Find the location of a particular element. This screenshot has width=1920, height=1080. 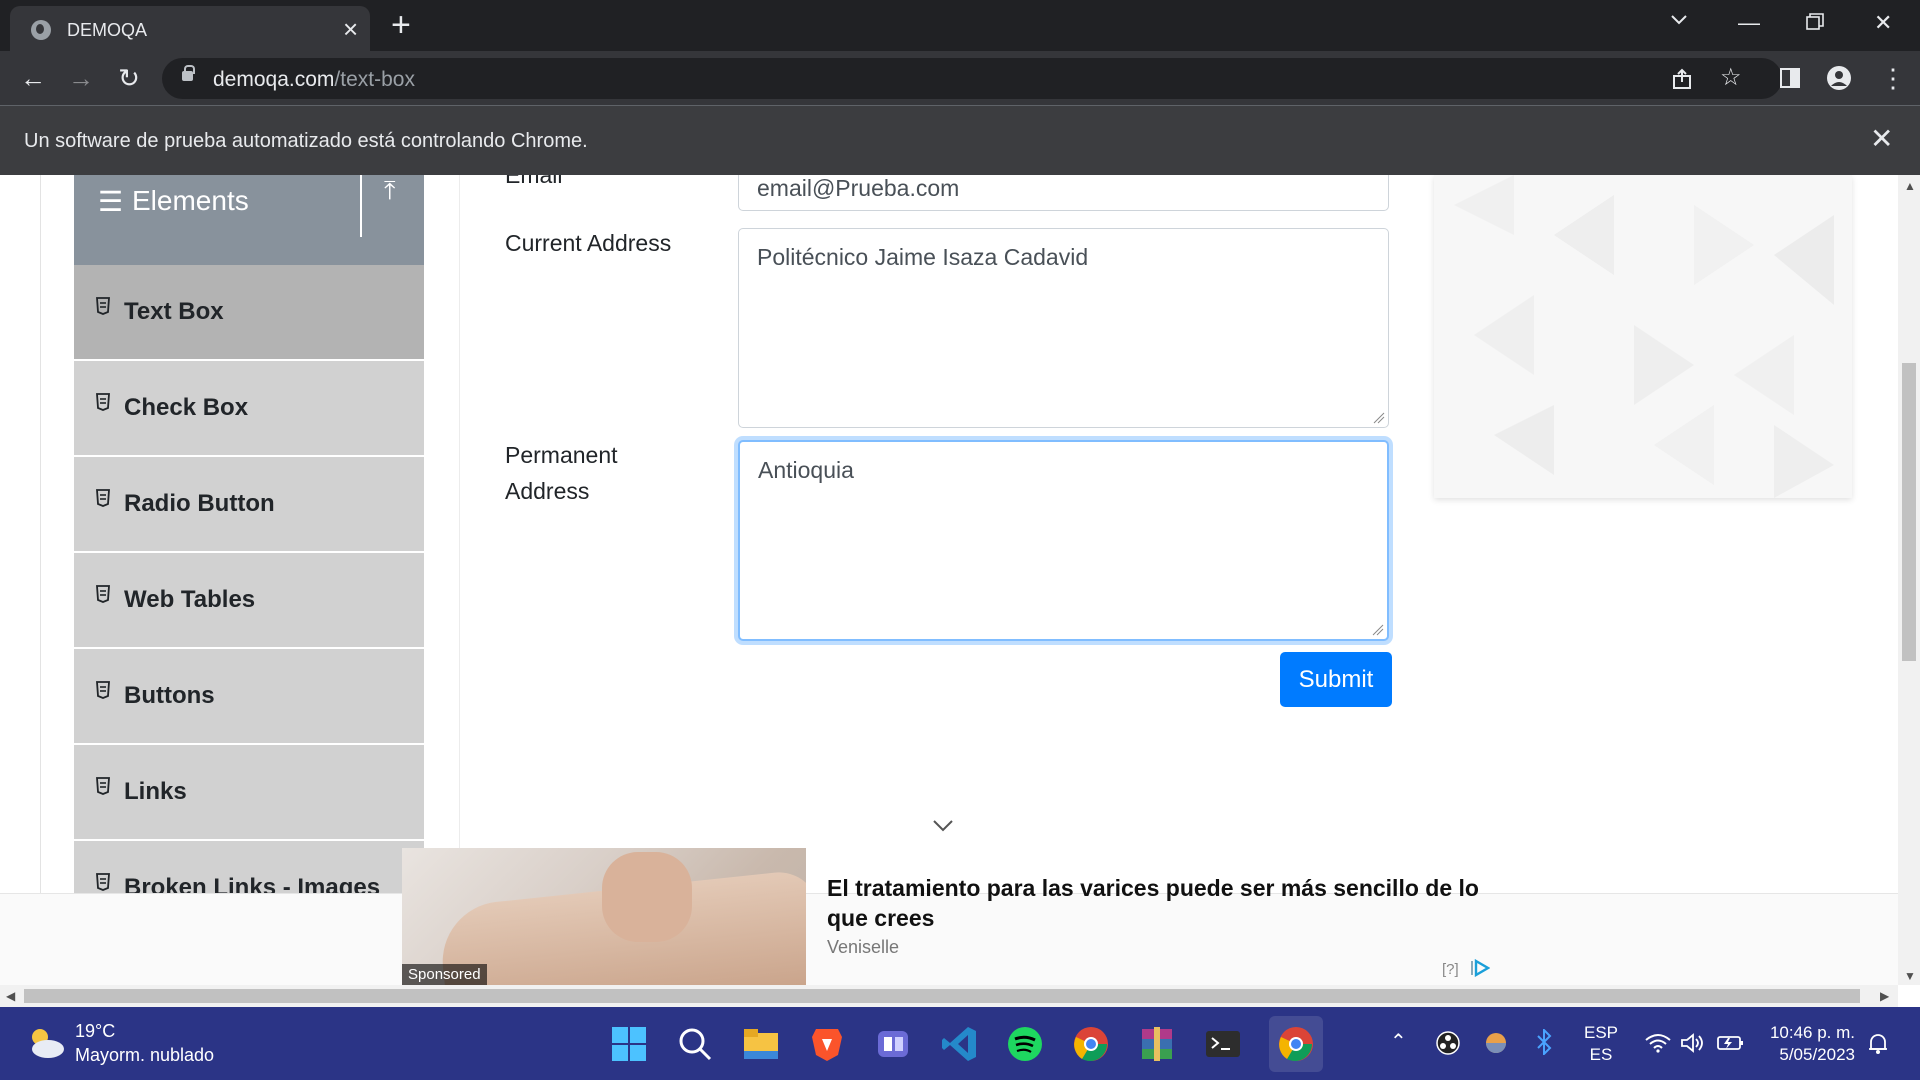

menu-kebab-icon: ⋮ is located at coordinates (1893, 78).